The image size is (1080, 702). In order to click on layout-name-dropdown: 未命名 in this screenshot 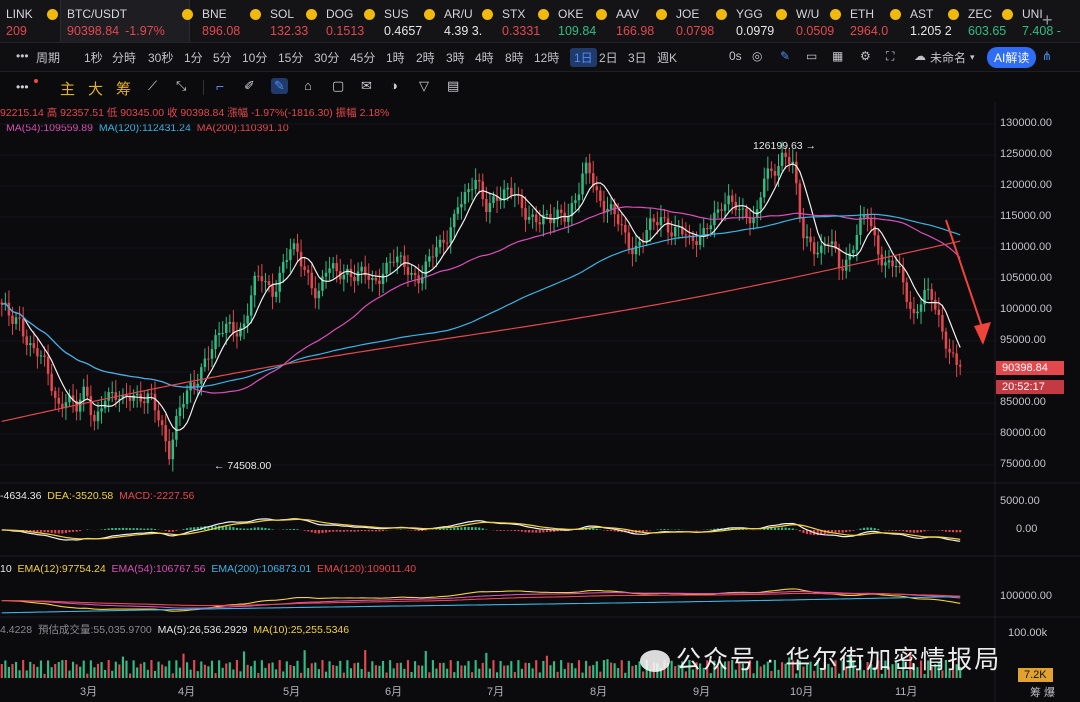, I will do `click(948, 57)`.